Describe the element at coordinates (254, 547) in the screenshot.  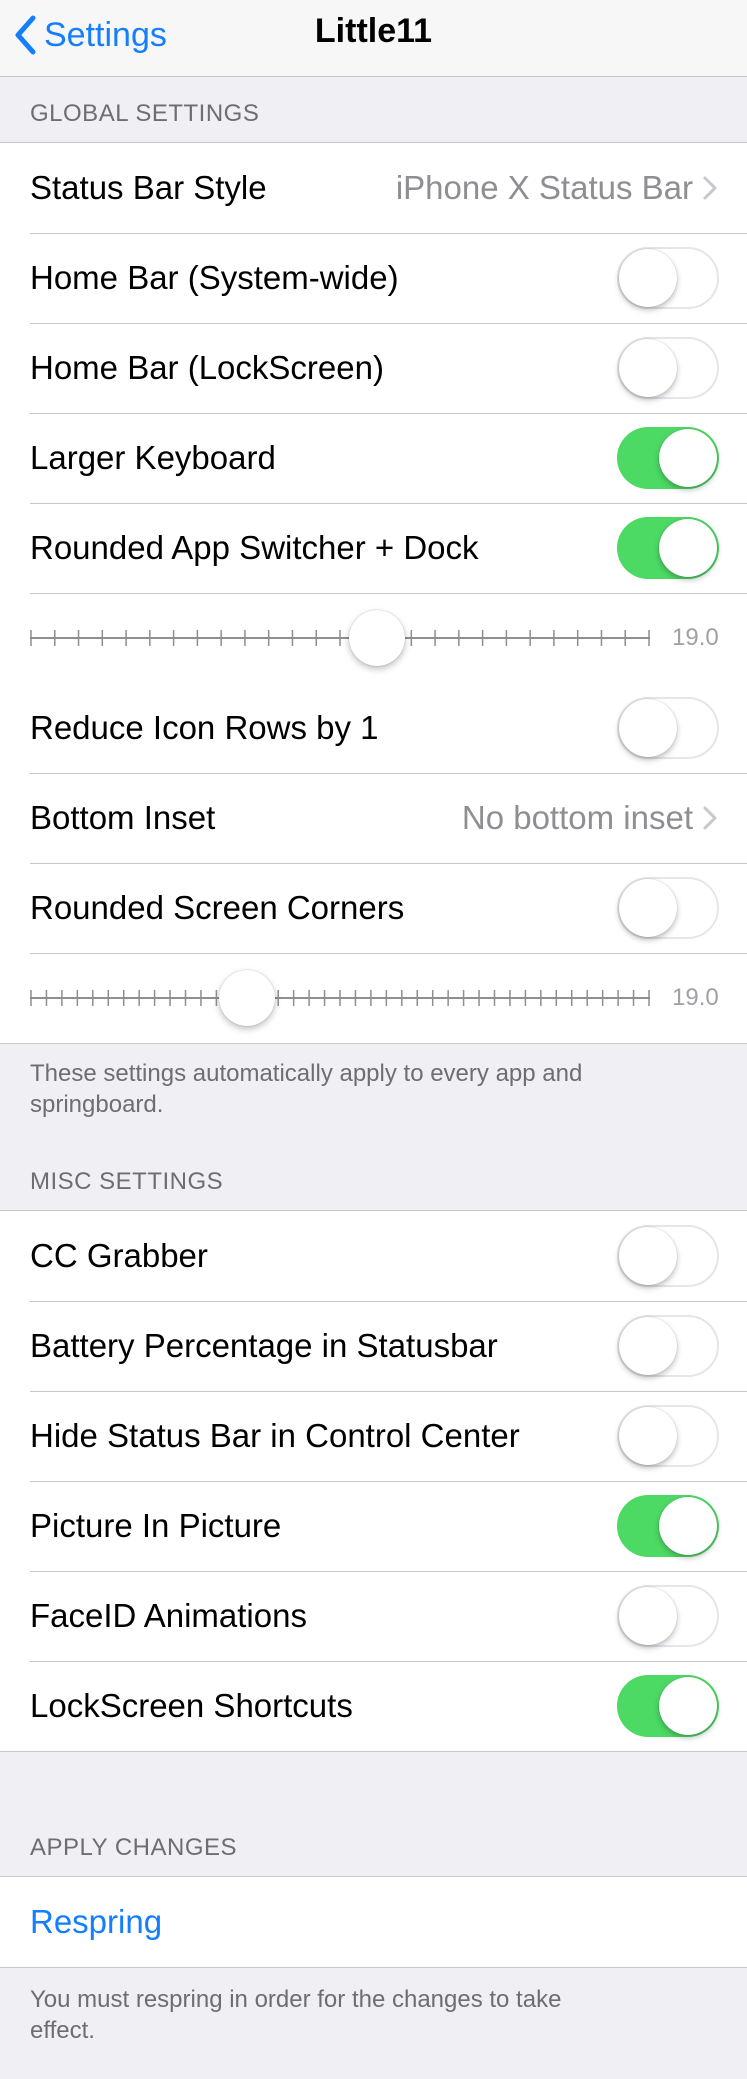
I see `rounded-switcher-label: Rounded App Switcher + Dock` at that location.